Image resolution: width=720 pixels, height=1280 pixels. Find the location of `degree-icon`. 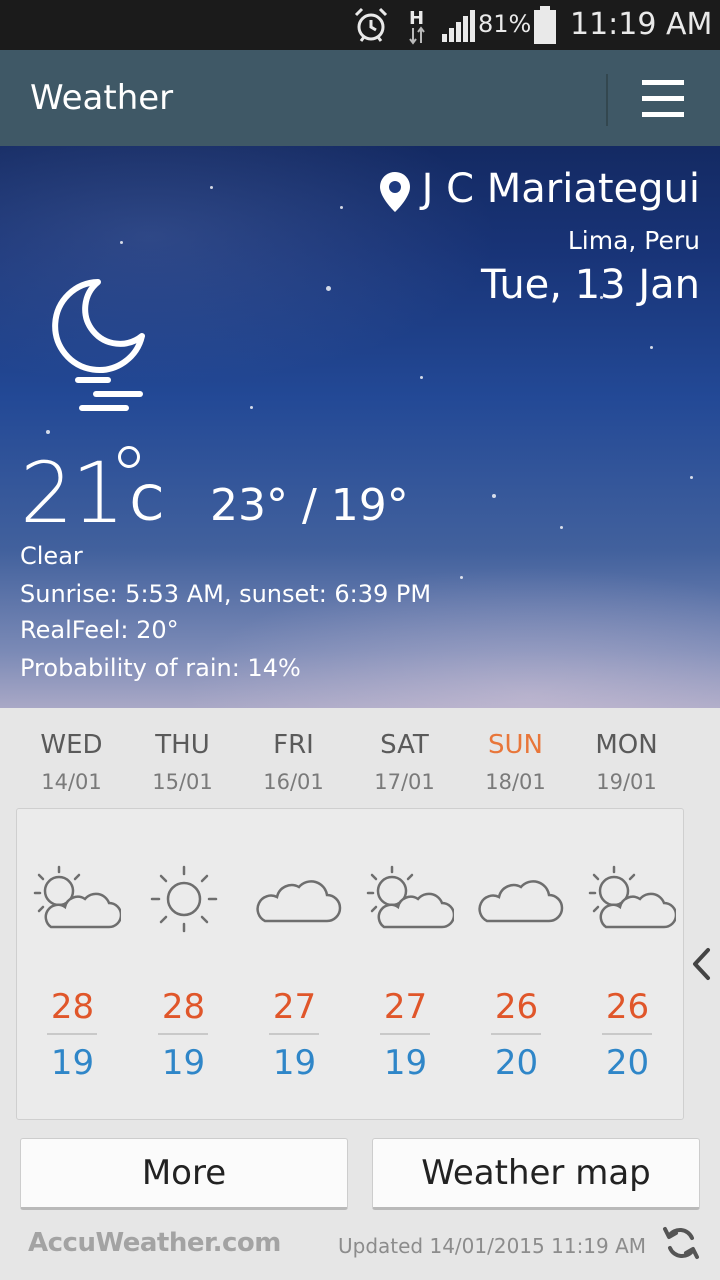

degree-icon is located at coordinates (129, 457).